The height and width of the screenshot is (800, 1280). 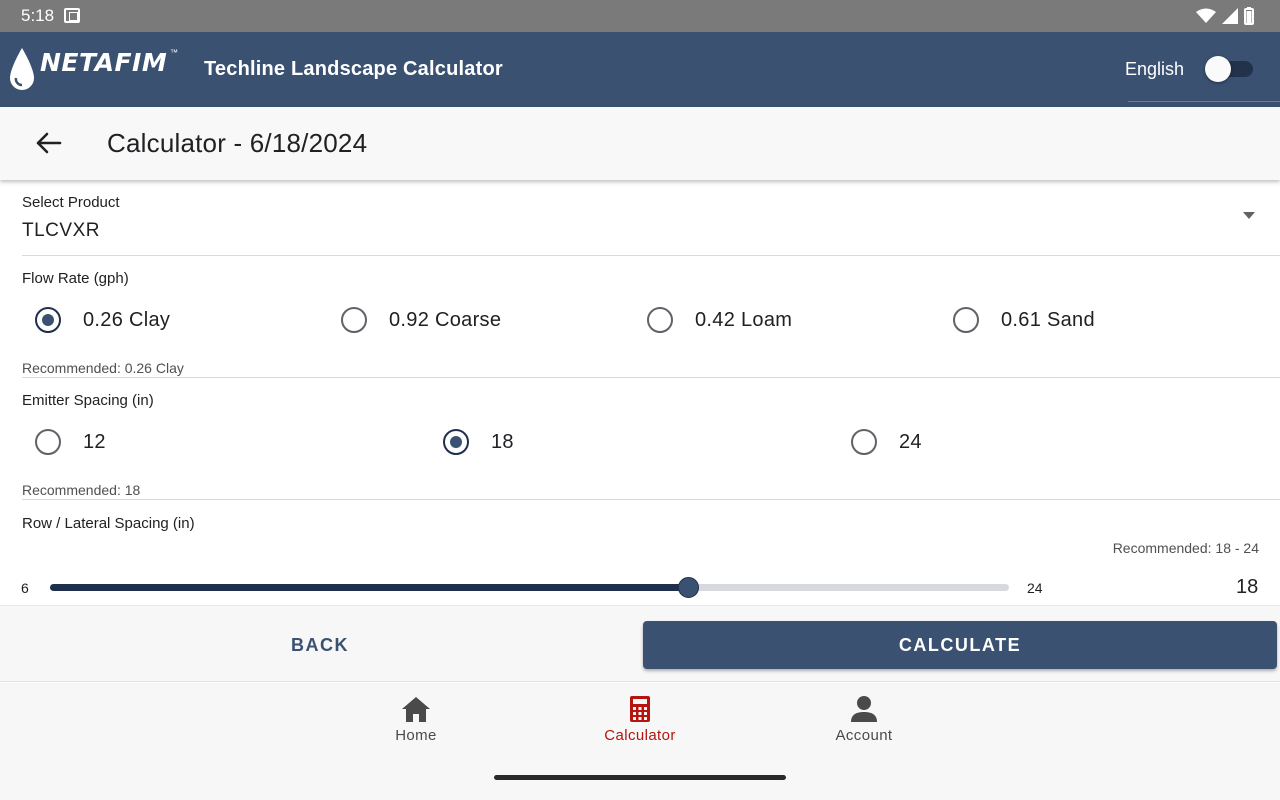 What do you see at coordinates (640, 709) in the screenshot?
I see `calculator-icon` at bounding box center [640, 709].